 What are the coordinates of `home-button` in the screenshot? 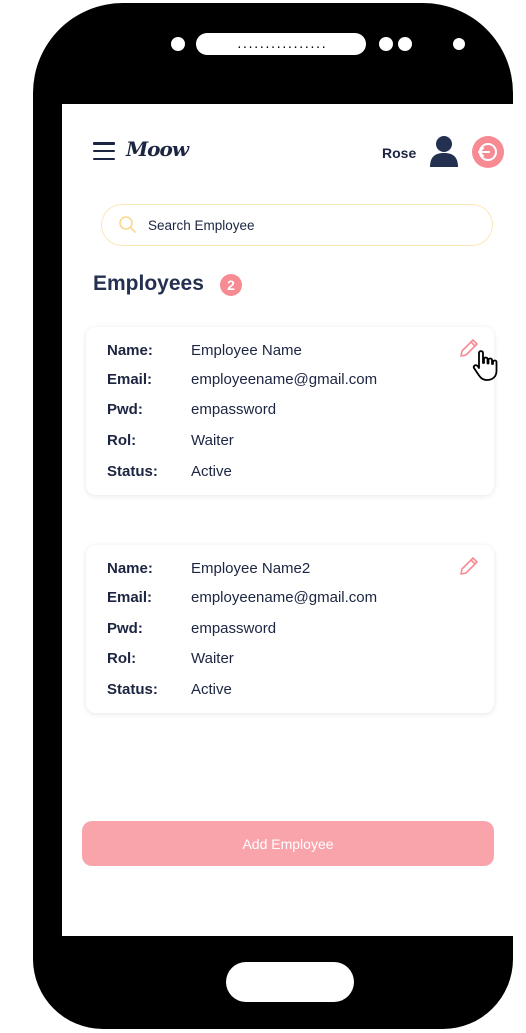 It's located at (290, 982).